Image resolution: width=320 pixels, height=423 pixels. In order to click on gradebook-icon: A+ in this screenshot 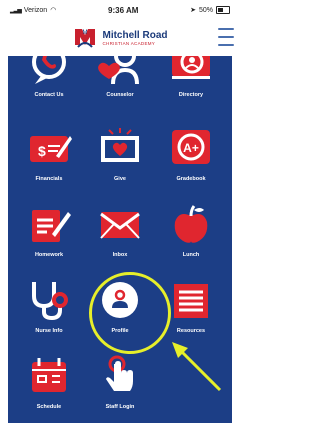, I will do `click(191, 148)`.